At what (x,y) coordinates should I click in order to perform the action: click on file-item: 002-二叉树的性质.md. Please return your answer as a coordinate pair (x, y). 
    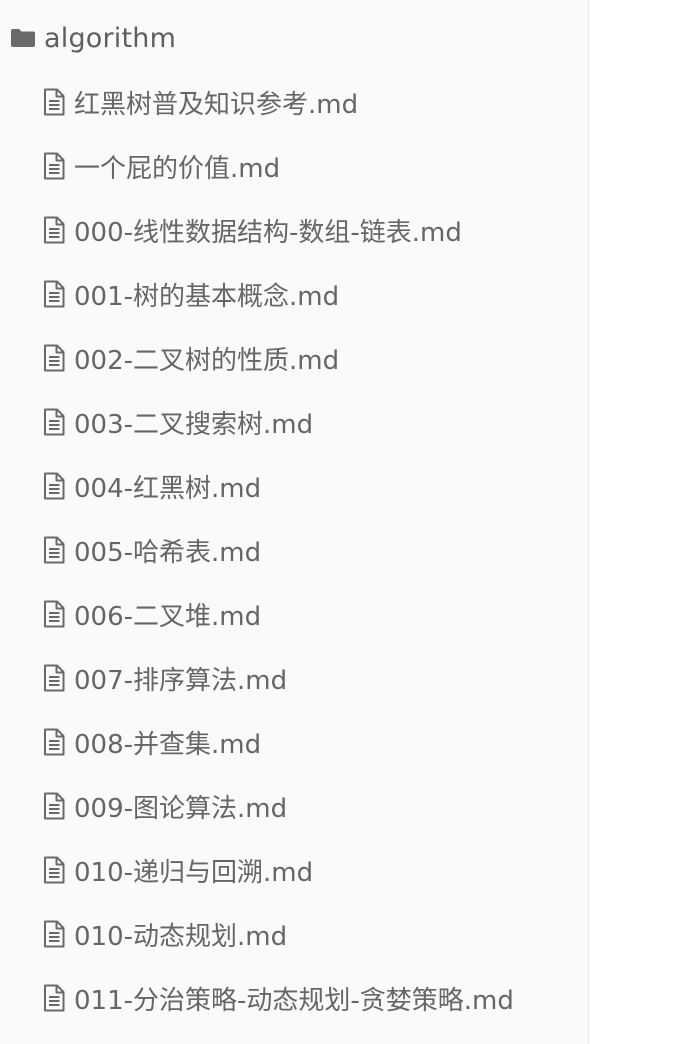
    Looking at the image, I should click on (294, 358).